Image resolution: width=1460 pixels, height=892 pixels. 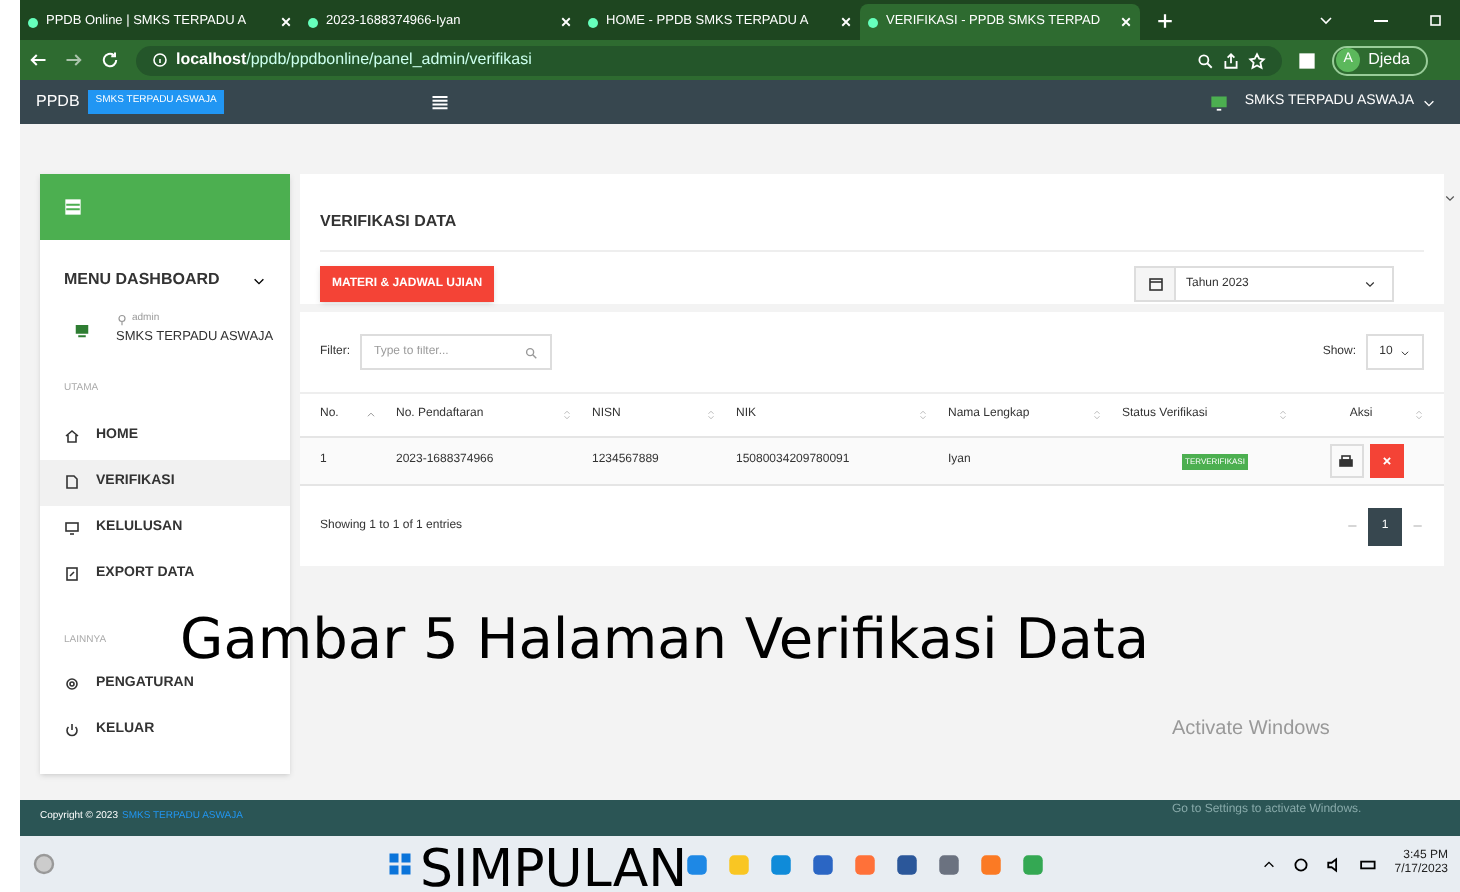 What do you see at coordinates (38, 60) in the screenshot?
I see `back-icon` at bounding box center [38, 60].